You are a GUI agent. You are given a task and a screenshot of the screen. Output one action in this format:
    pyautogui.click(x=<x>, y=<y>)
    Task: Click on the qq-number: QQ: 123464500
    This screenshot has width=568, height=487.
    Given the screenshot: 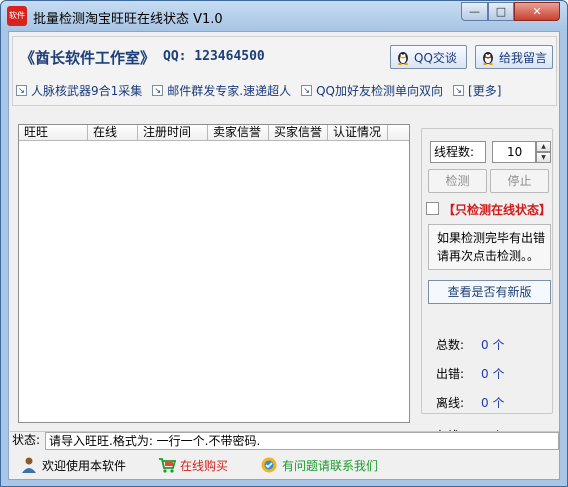 What is the action you would take?
    pyautogui.click(x=214, y=56)
    